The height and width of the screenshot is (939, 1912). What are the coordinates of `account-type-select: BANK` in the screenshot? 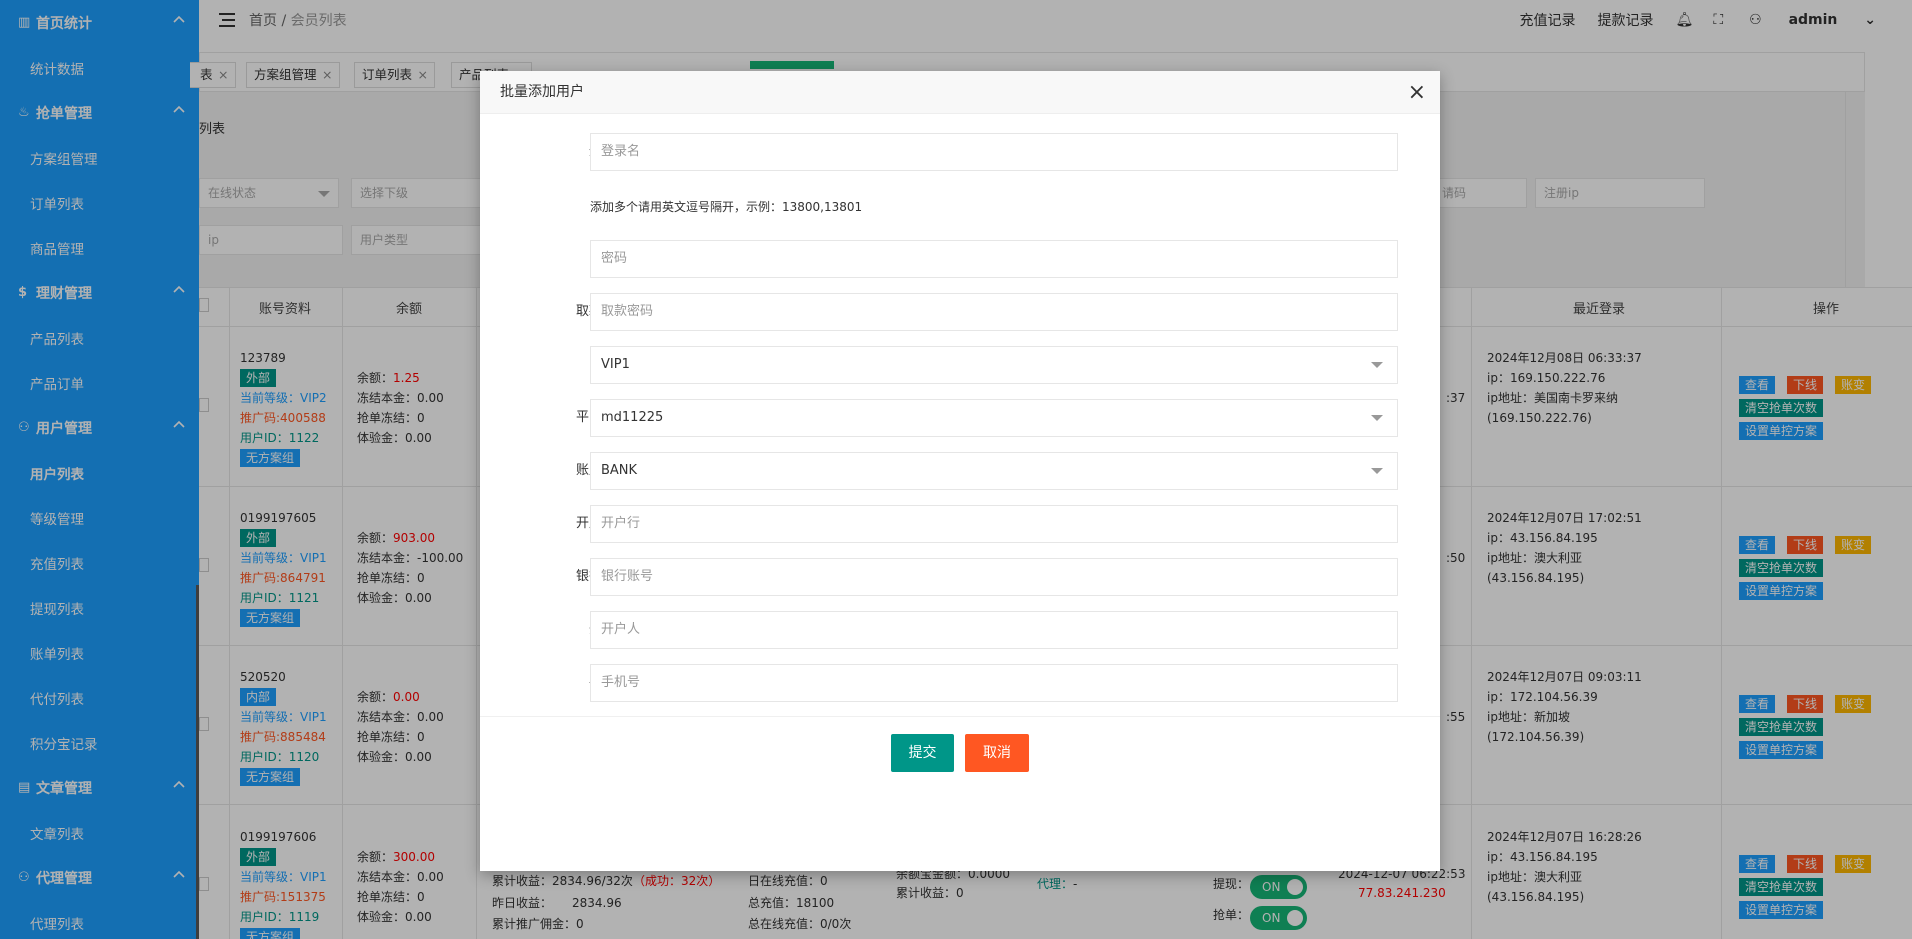 It's located at (994, 471).